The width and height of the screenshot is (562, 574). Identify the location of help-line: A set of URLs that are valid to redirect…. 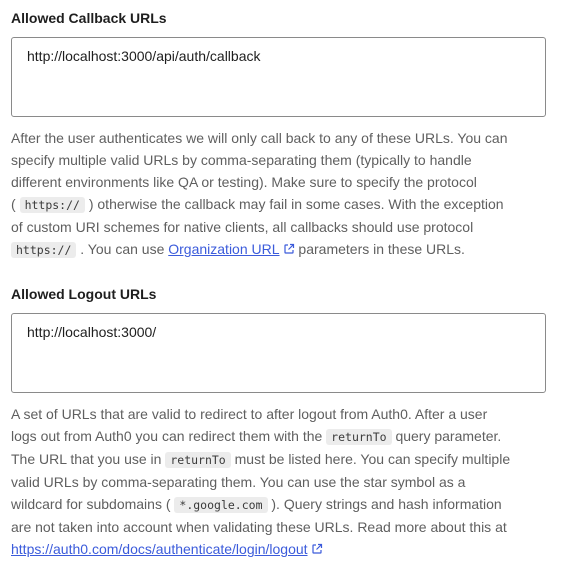
(249, 414).